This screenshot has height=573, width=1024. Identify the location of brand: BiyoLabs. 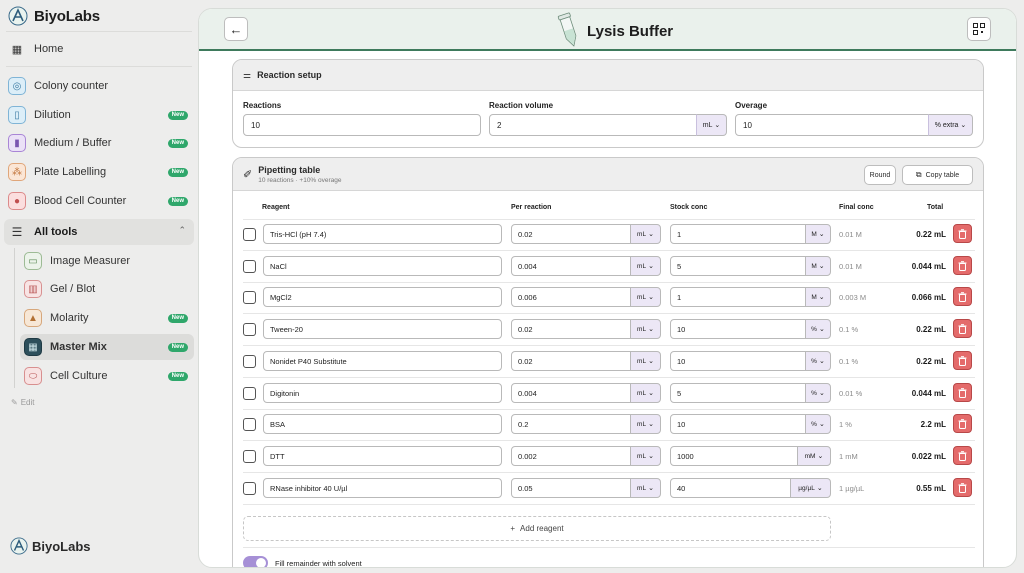
(54, 16).